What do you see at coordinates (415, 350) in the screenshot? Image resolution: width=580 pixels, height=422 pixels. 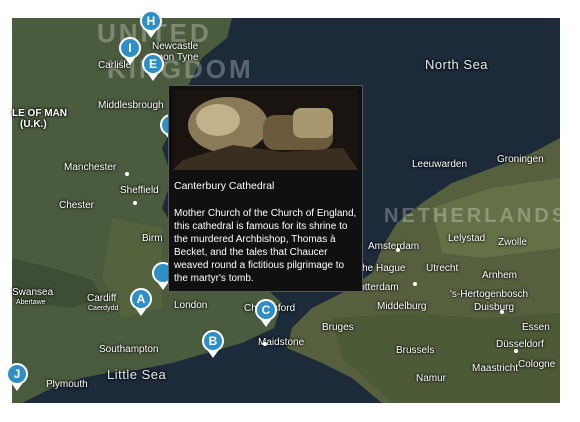 I see `city-label: Brussels` at bounding box center [415, 350].